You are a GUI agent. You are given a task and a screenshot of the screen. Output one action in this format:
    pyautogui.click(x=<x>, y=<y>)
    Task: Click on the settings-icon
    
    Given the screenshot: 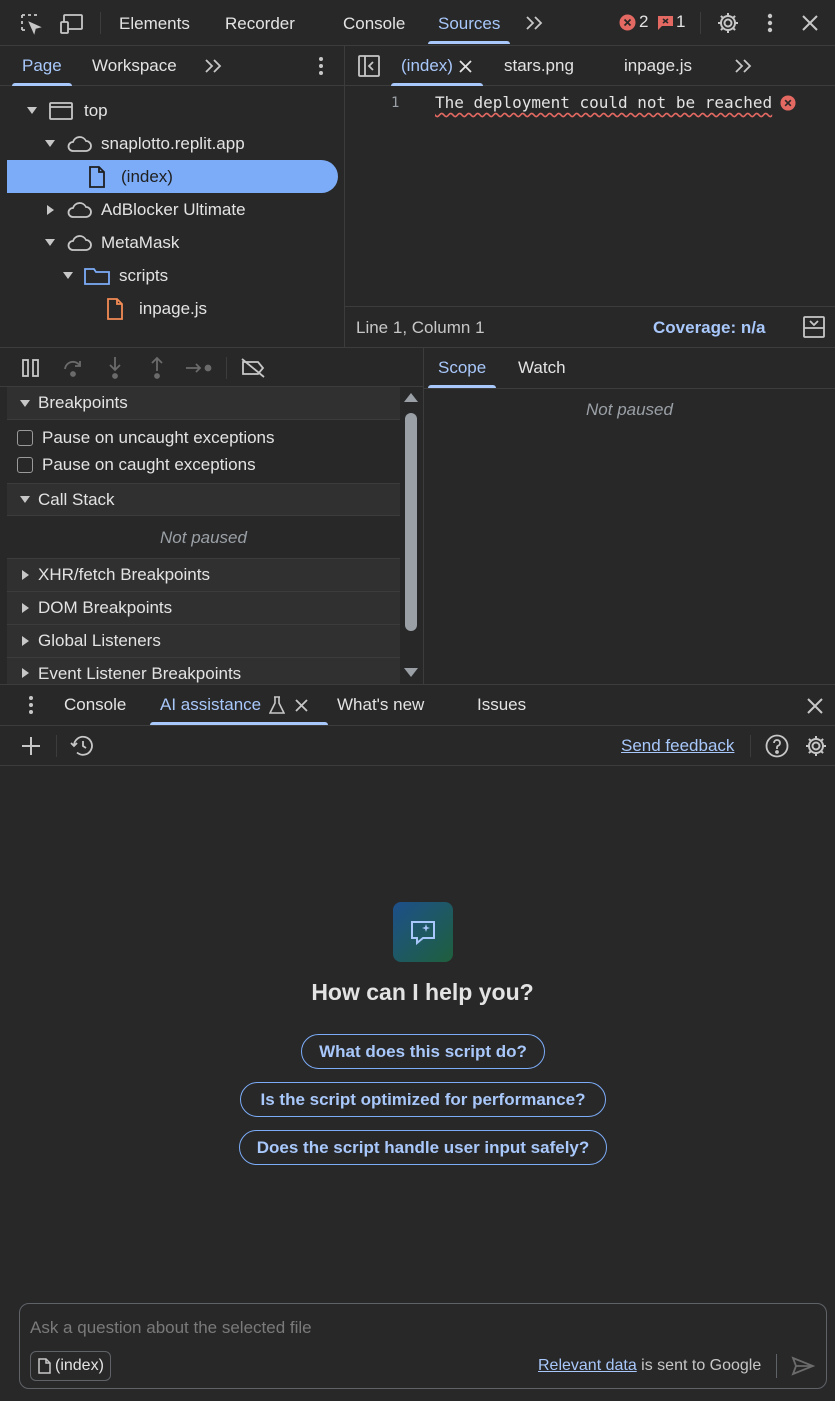 What is the action you would take?
    pyautogui.click(x=728, y=23)
    